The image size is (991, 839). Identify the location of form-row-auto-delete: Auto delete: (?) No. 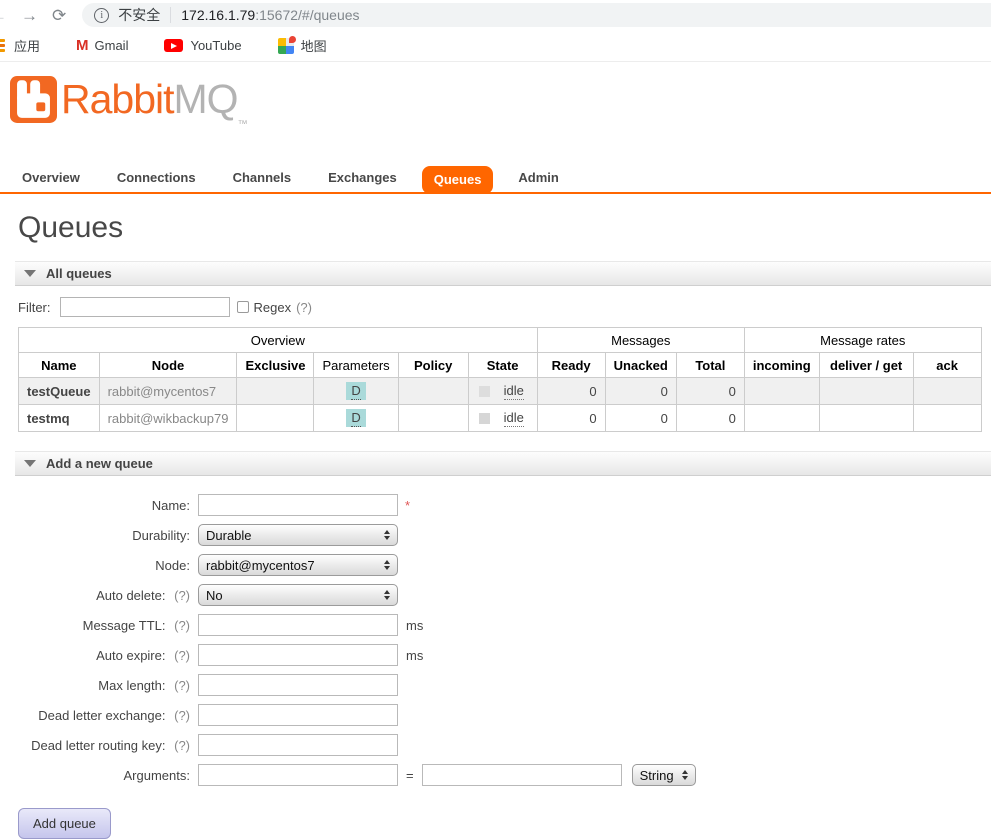
(504, 595).